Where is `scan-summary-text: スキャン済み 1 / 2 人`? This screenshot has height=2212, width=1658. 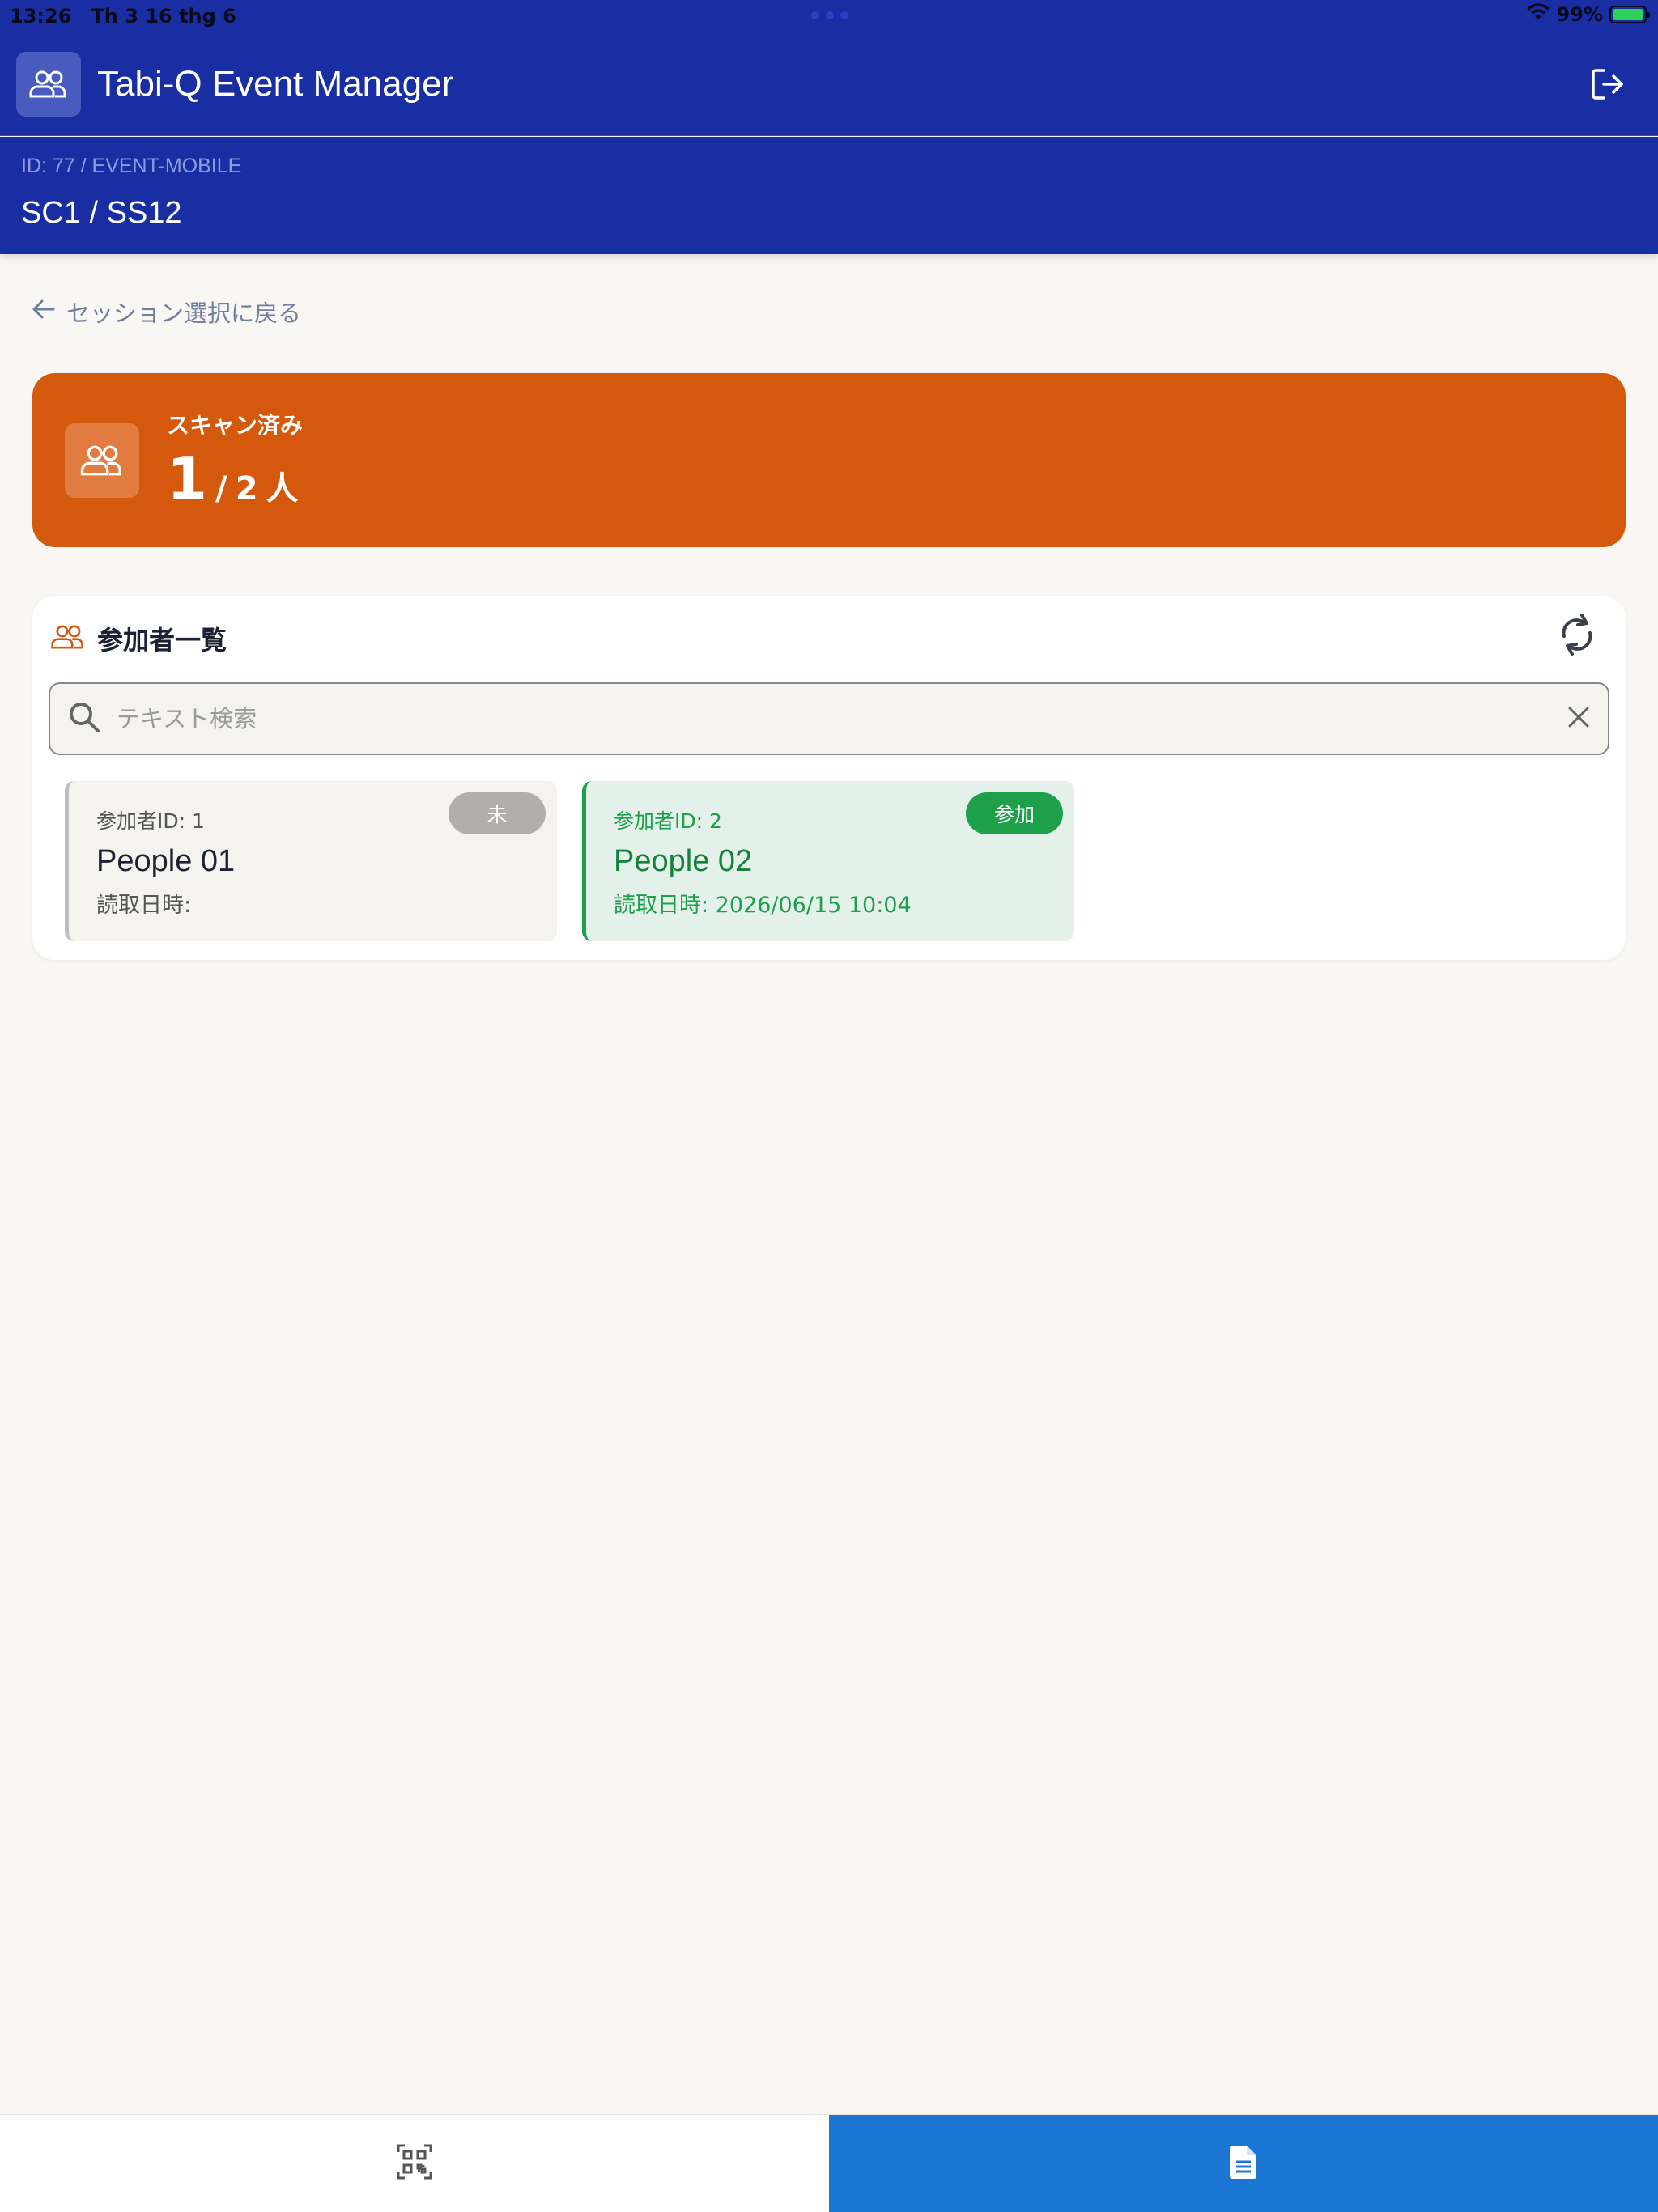
scan-summary-text: スキャン済み 1 / 2 人 is located at coordinates (235, 460).